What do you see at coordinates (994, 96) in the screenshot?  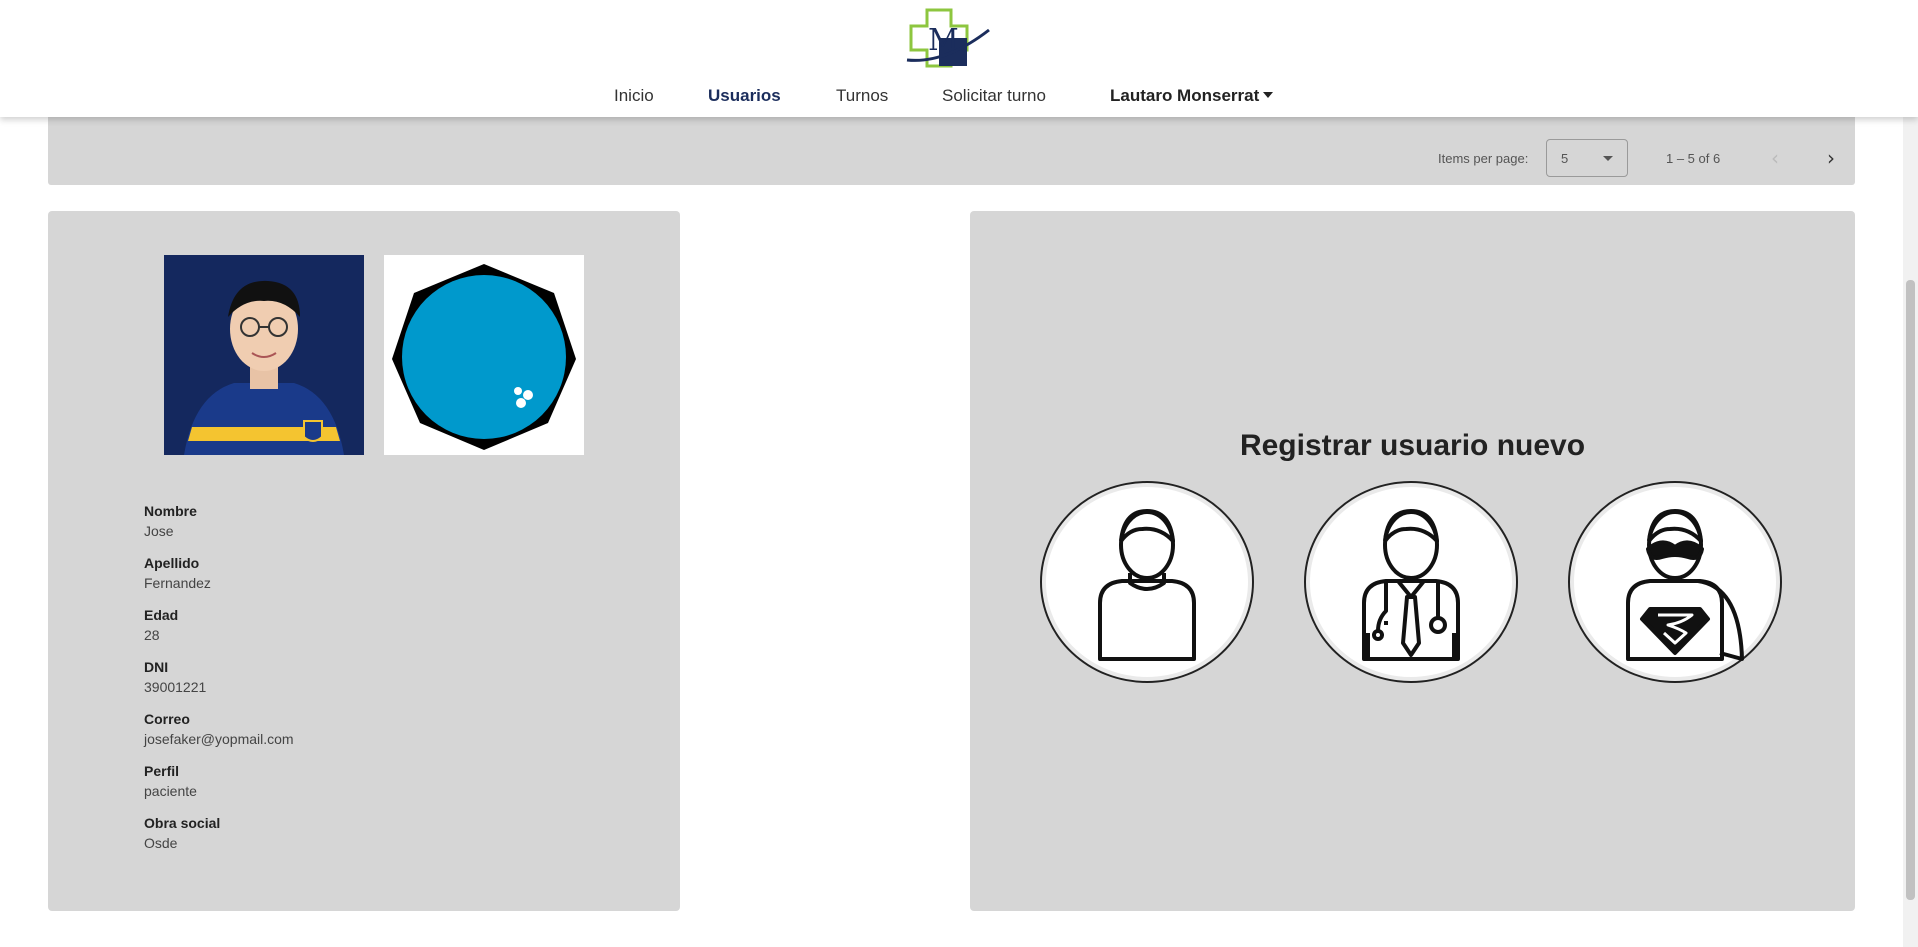 I see `nav-solicitar-turno: Solicitar turno` at bounding box center [994, 96].